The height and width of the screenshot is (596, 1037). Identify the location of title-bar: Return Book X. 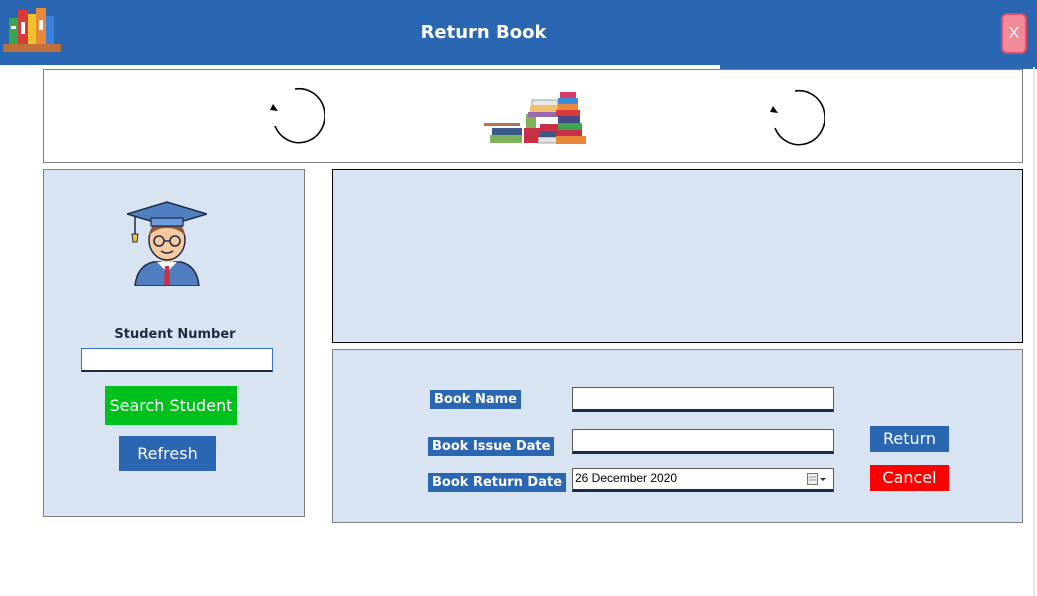
(518, 32).